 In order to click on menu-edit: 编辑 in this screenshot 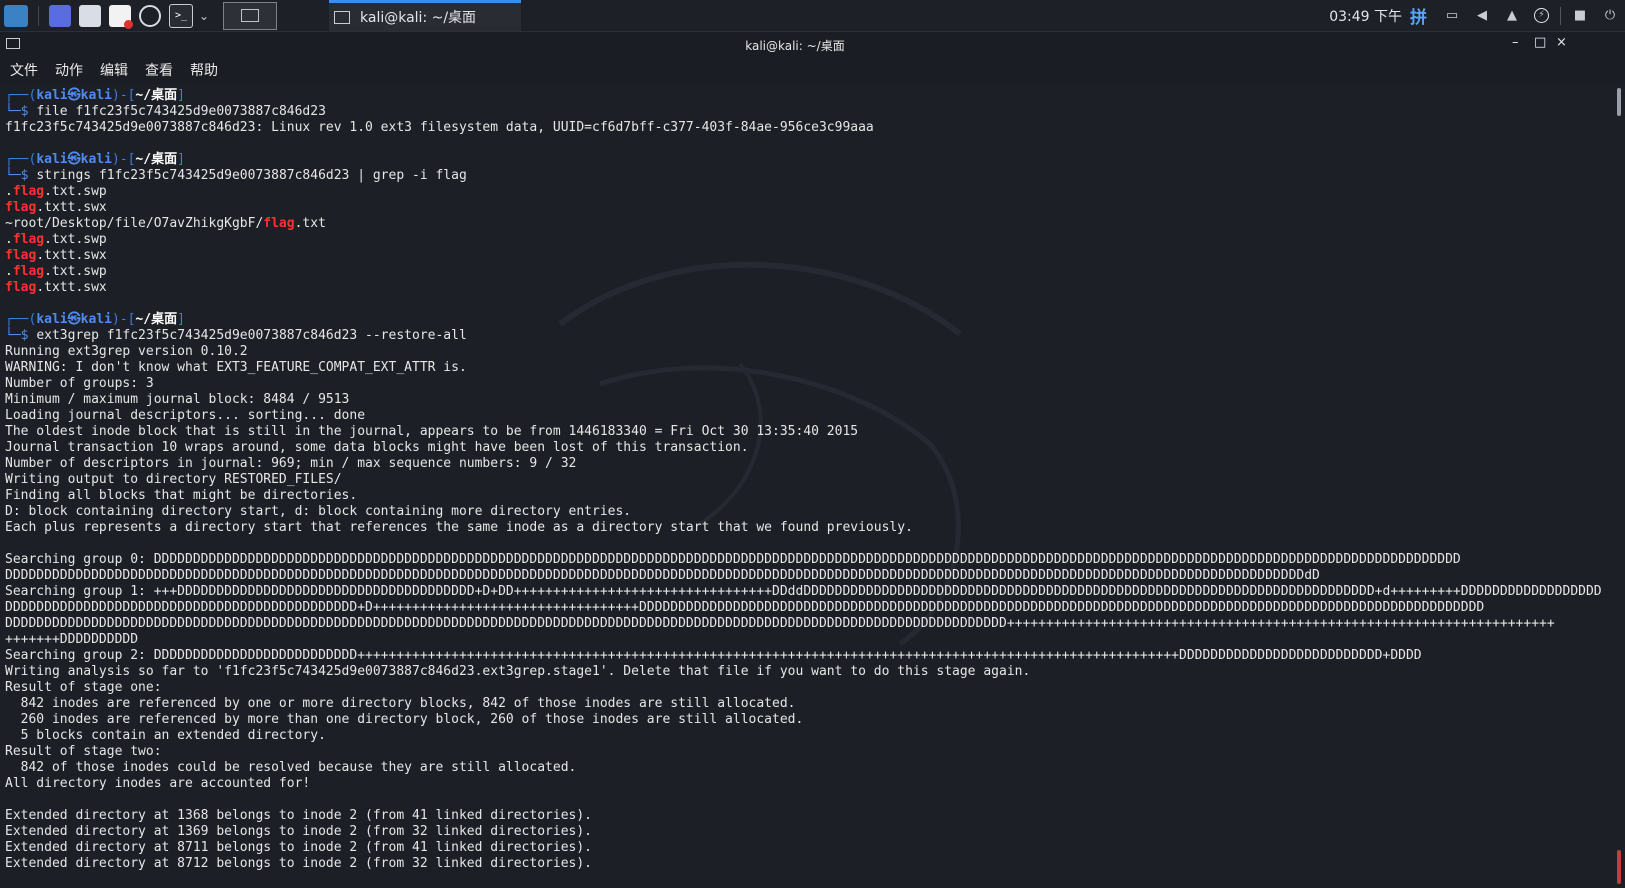, I will do `click(112, 70)`.